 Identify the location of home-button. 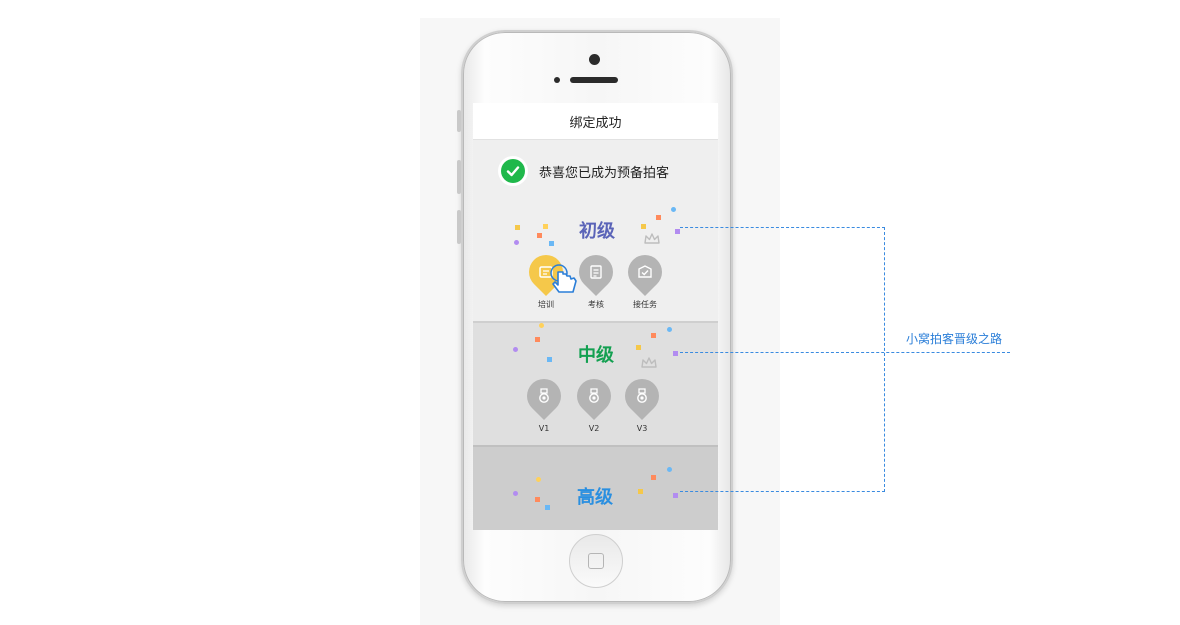
(596, 561).